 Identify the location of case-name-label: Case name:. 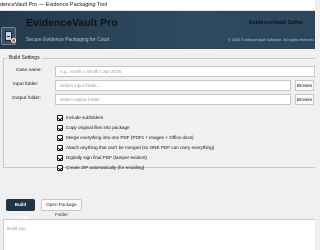
(29, 70).